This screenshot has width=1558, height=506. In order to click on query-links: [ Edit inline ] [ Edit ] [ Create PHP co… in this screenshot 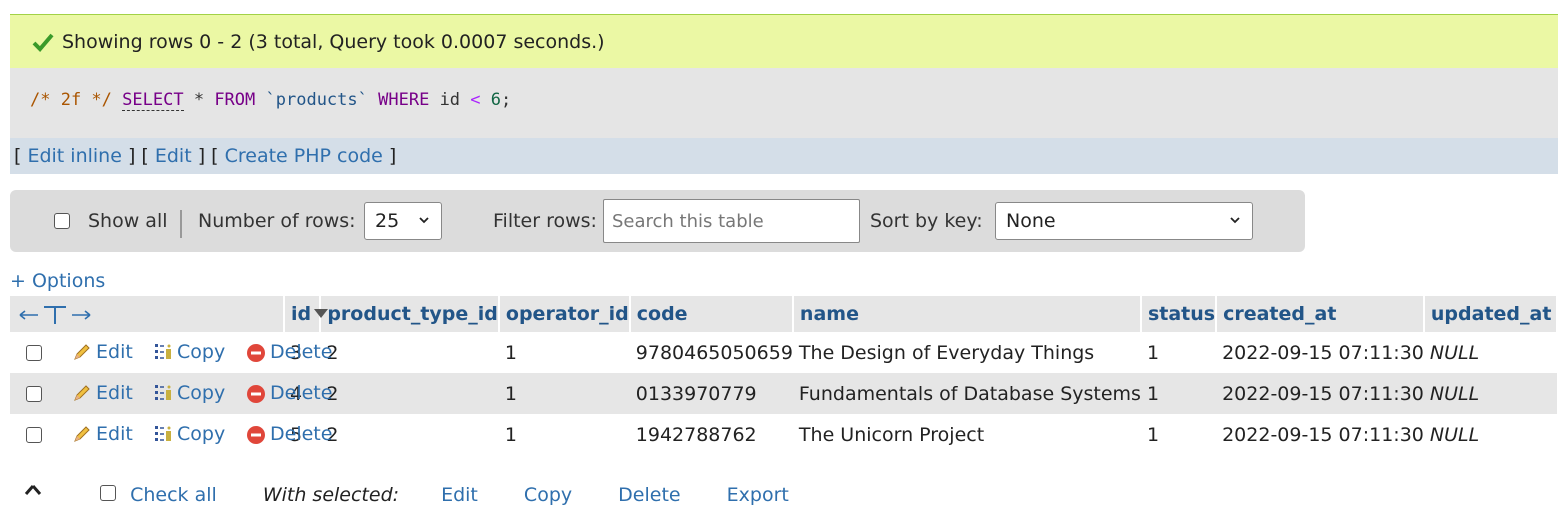, I will do `click(784, 156)`.